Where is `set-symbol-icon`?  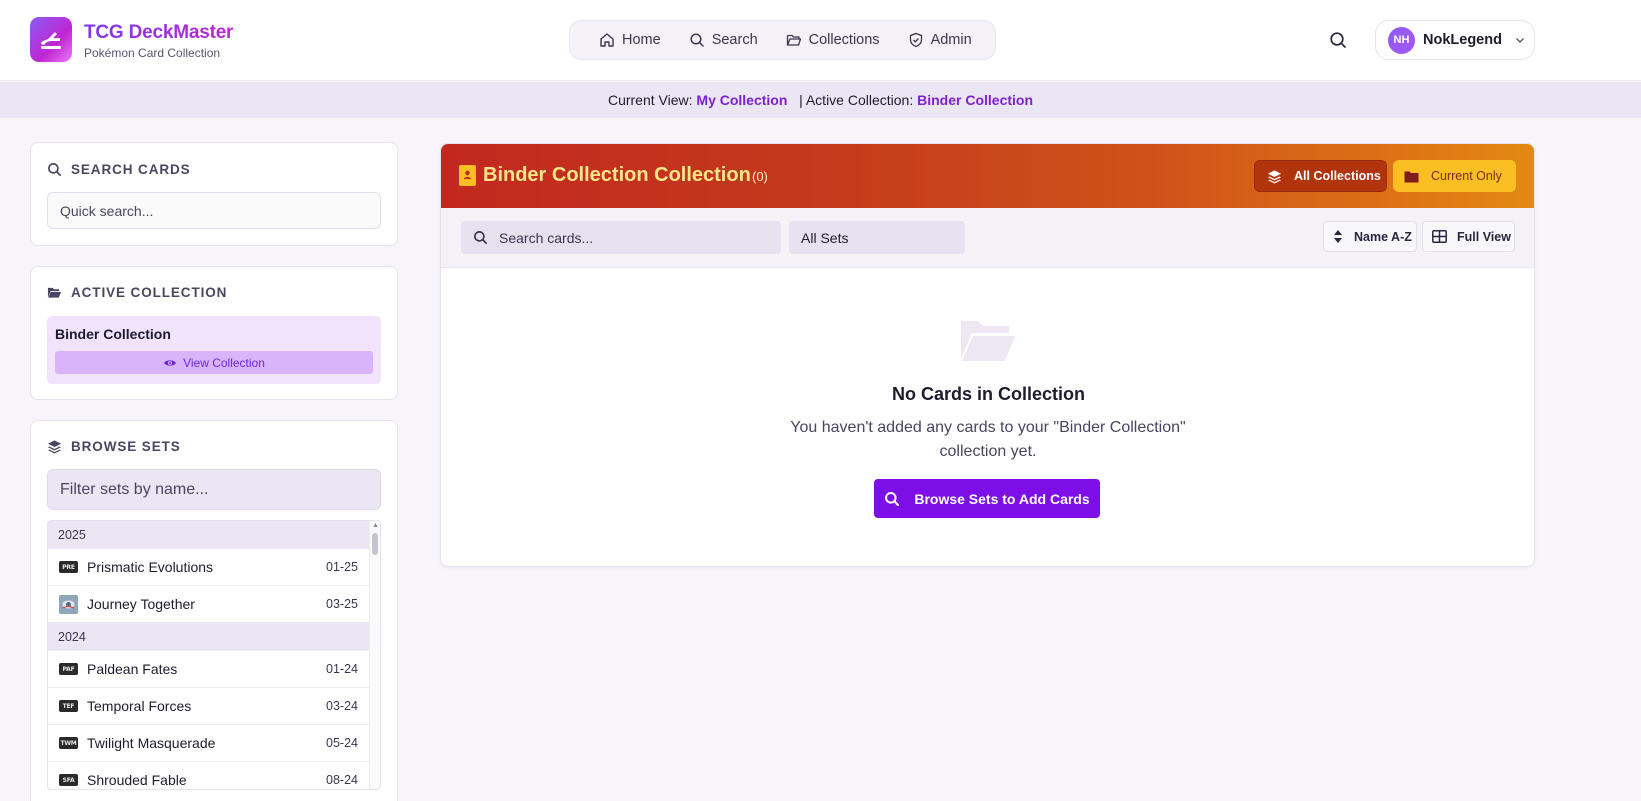
set-symbol-icon is located at coordinates (68, 604).